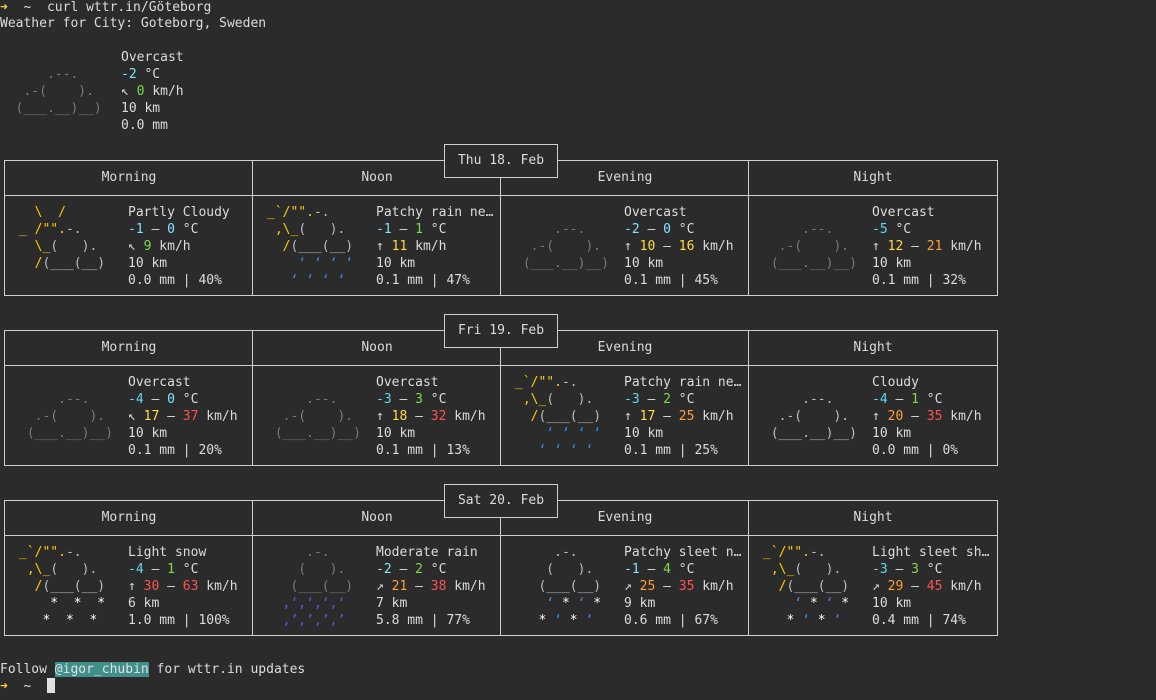  Describe the element at coordinates (679, 586) in the screenshot. I see `wind: ↗ 25 – 35 km/h` at that location.